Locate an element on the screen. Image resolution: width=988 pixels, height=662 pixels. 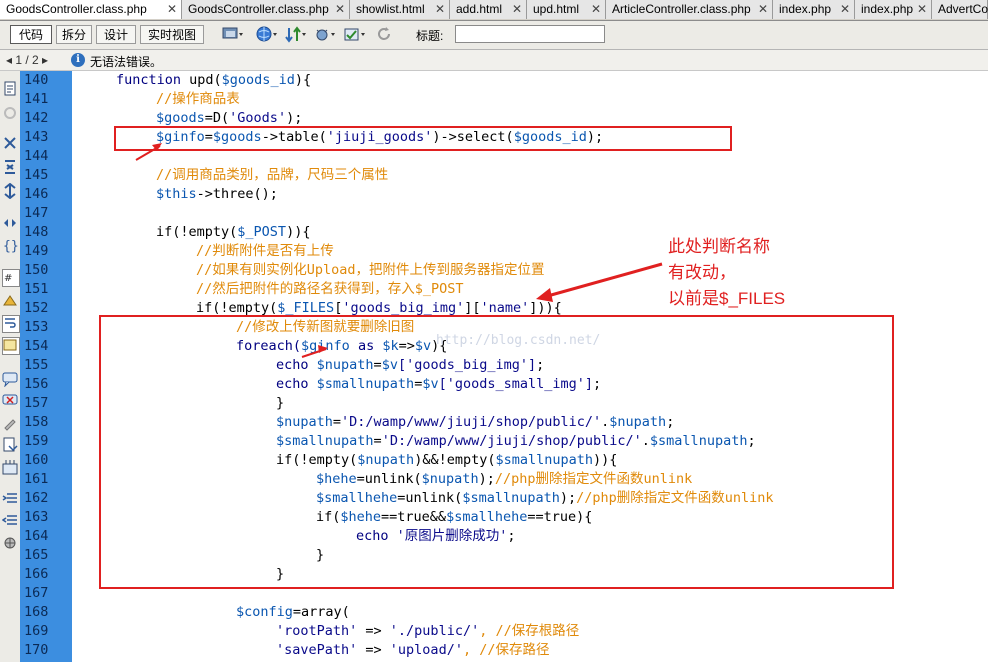
annotation-line-3: 以前是$_FILES is located at coordinates (727, 298).